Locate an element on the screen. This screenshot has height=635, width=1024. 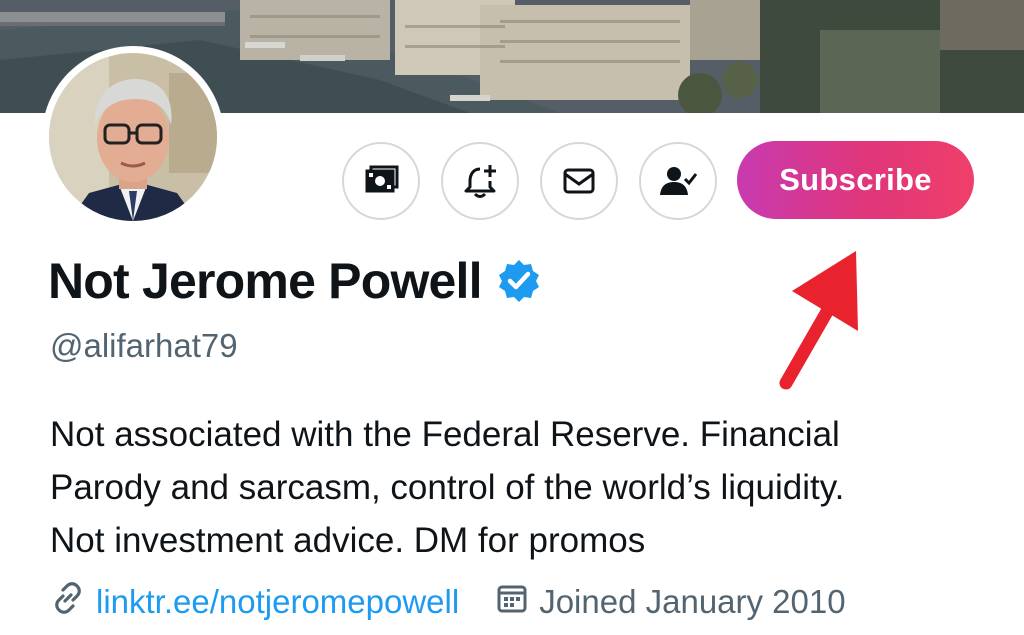
calendar-icon is located at coordinates (512, 602).